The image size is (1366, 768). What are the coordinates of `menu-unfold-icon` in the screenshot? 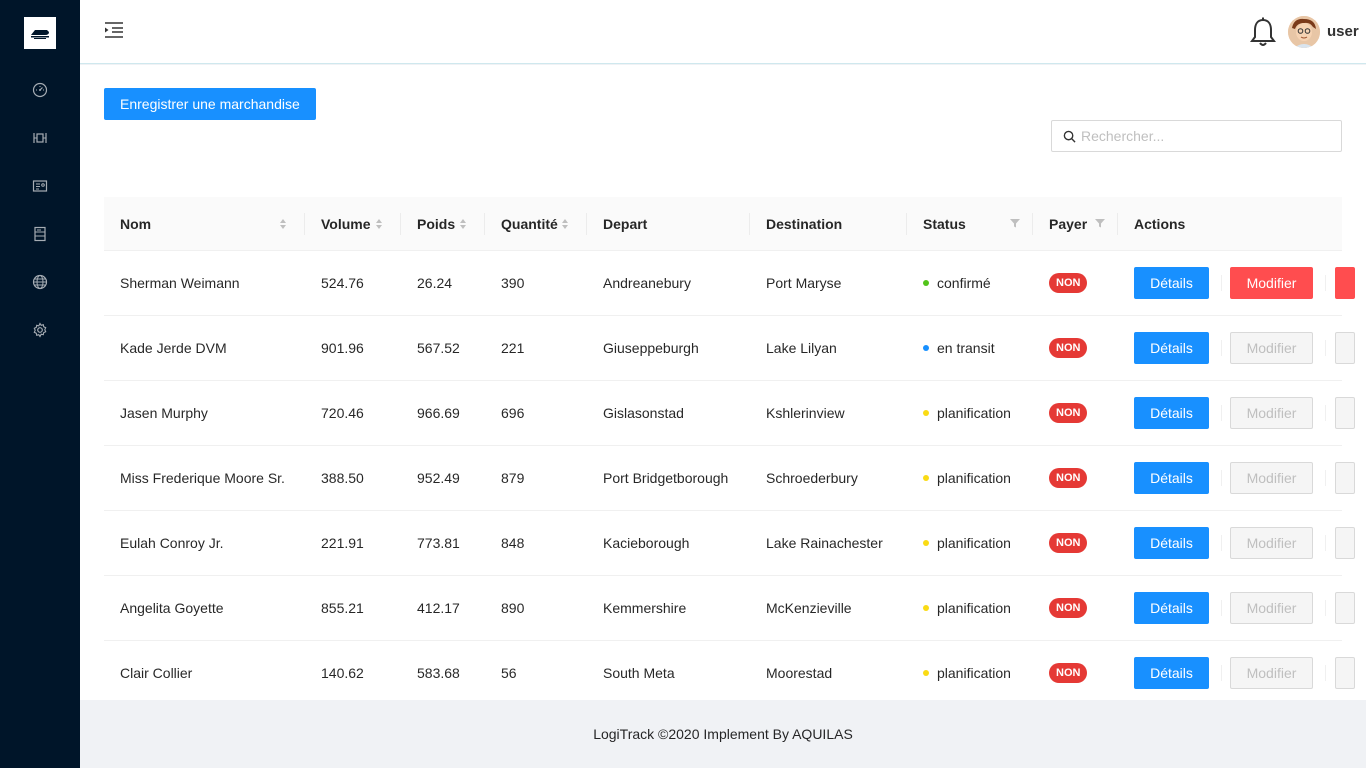 It's located at (114, 30).